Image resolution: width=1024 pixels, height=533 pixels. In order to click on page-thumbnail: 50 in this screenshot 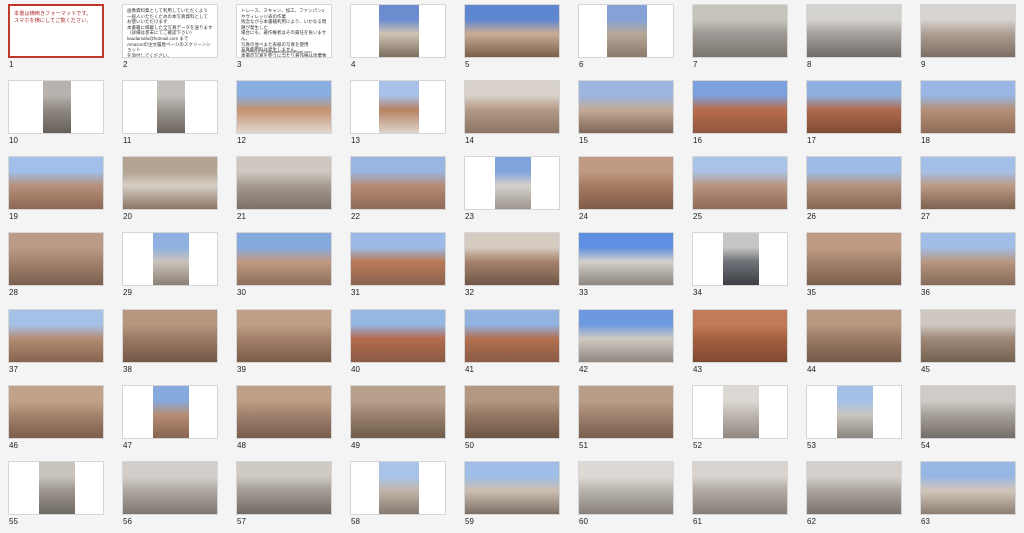, I will do `click(511, 419)`.